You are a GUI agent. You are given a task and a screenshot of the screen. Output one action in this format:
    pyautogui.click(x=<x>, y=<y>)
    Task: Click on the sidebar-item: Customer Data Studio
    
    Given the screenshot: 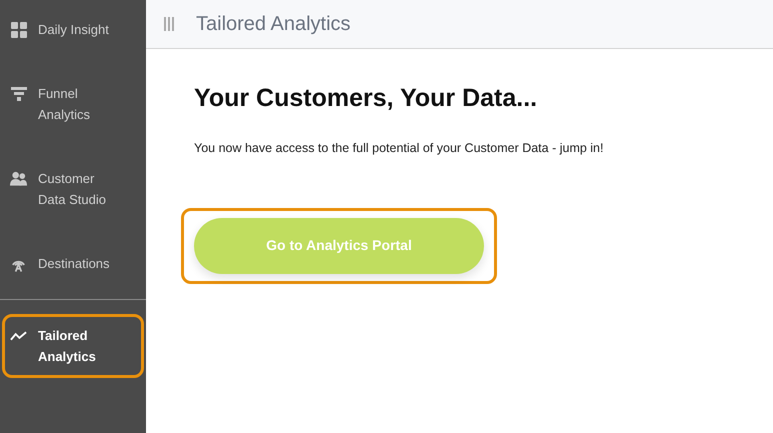 What is the action you would take?
    pyautogui.click(x=76, y=189)
    